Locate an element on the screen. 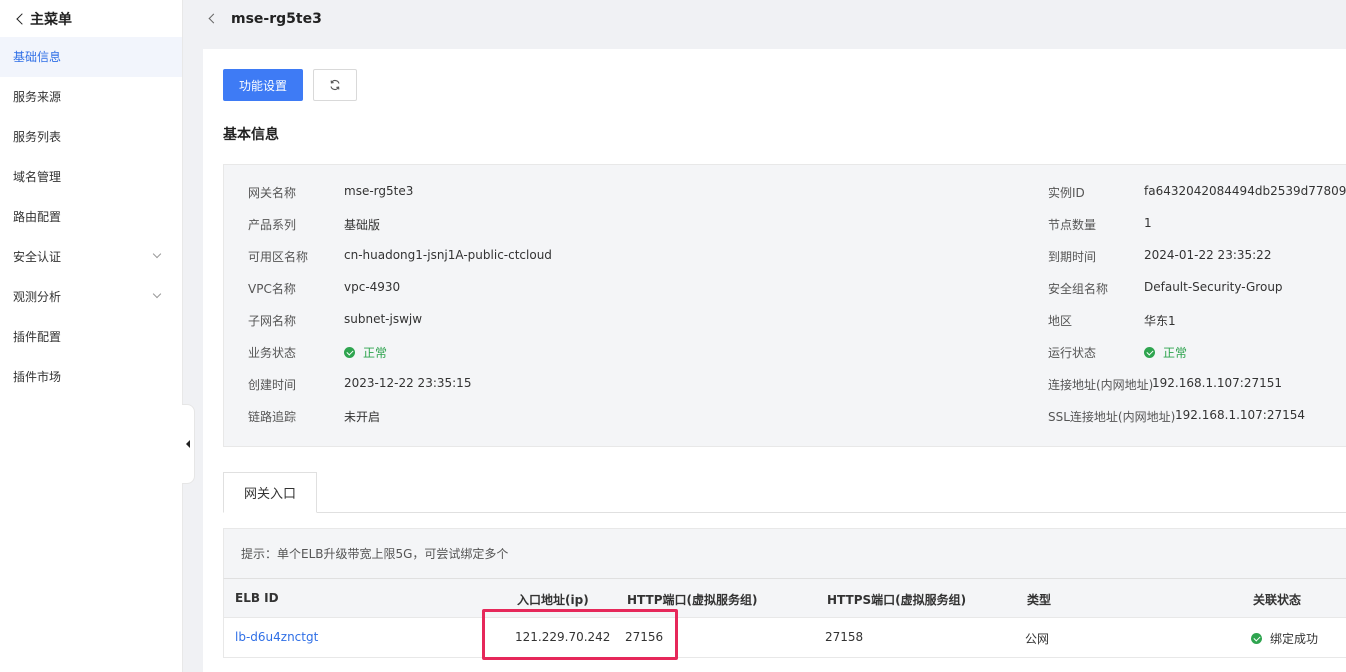  sidebar-item-label: 服务列表 is located at coordinates (37, 137).